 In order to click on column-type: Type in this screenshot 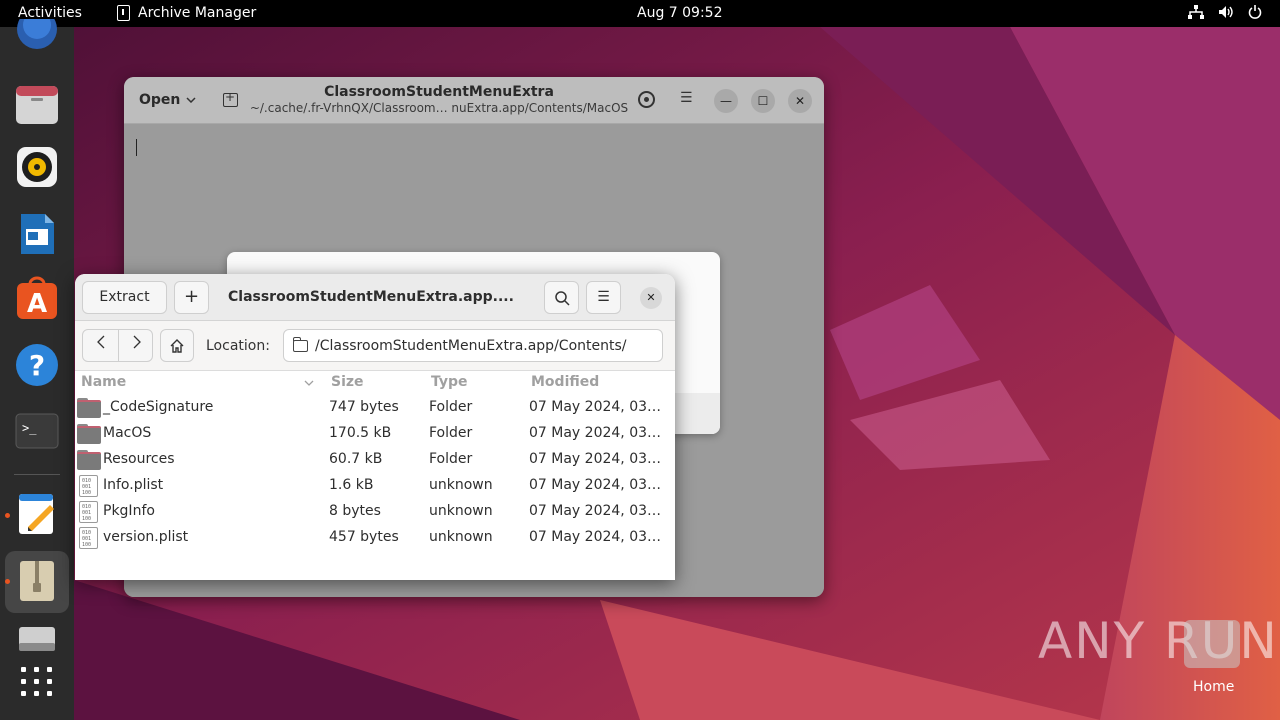, I will do `click(449, 382)`.